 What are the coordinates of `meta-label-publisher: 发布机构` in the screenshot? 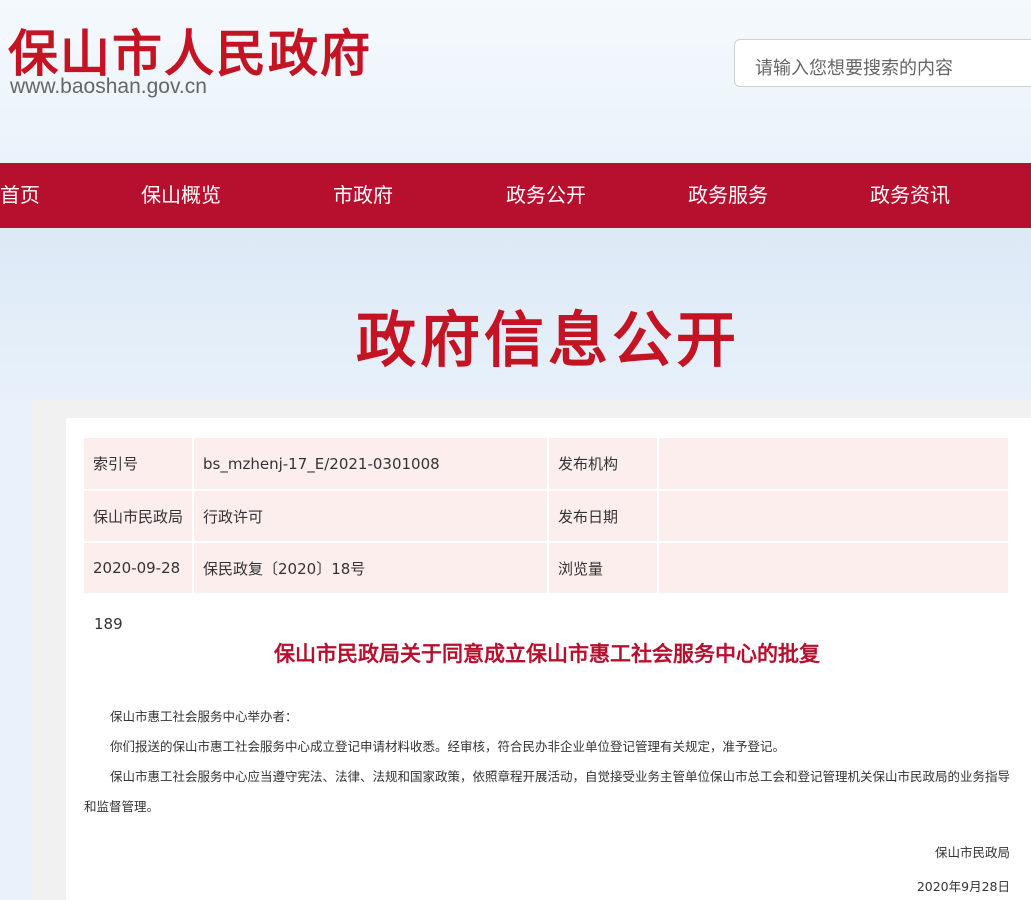 It's located at (604, 464).